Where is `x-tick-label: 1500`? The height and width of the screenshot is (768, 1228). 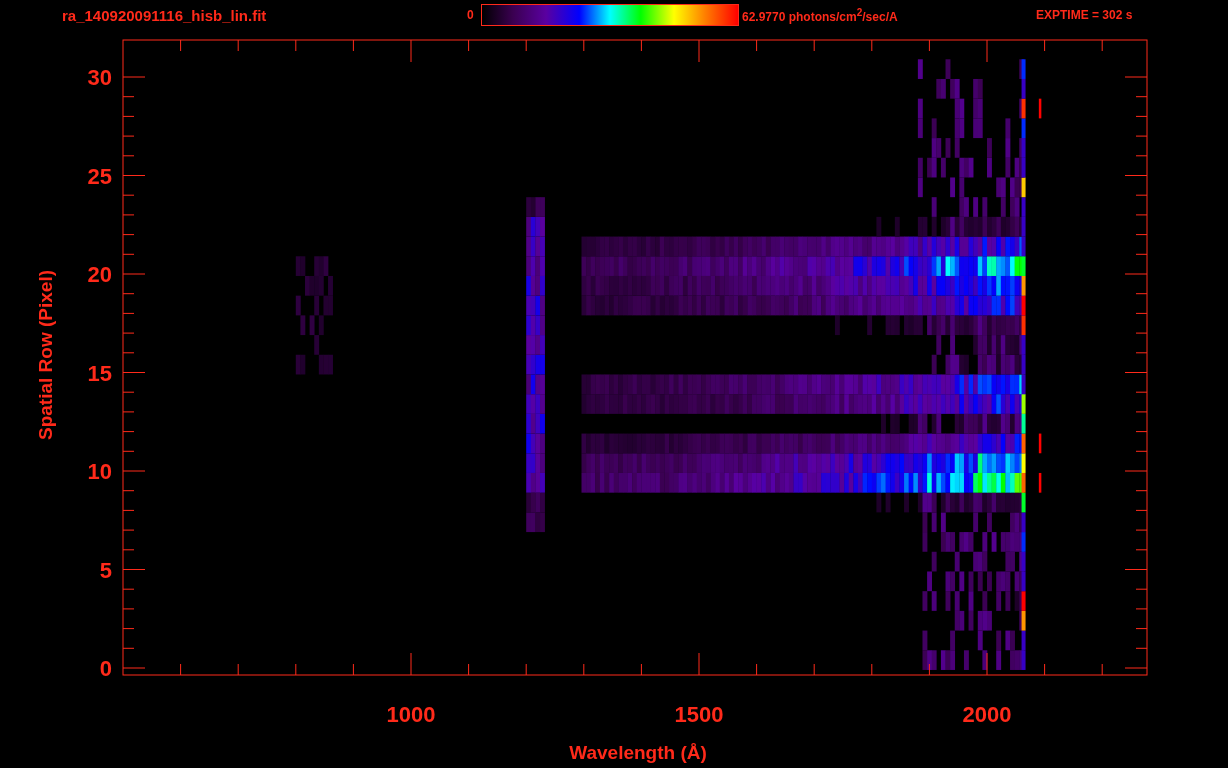
x-tick-label: 1500 is located at coordinates (699, 714).